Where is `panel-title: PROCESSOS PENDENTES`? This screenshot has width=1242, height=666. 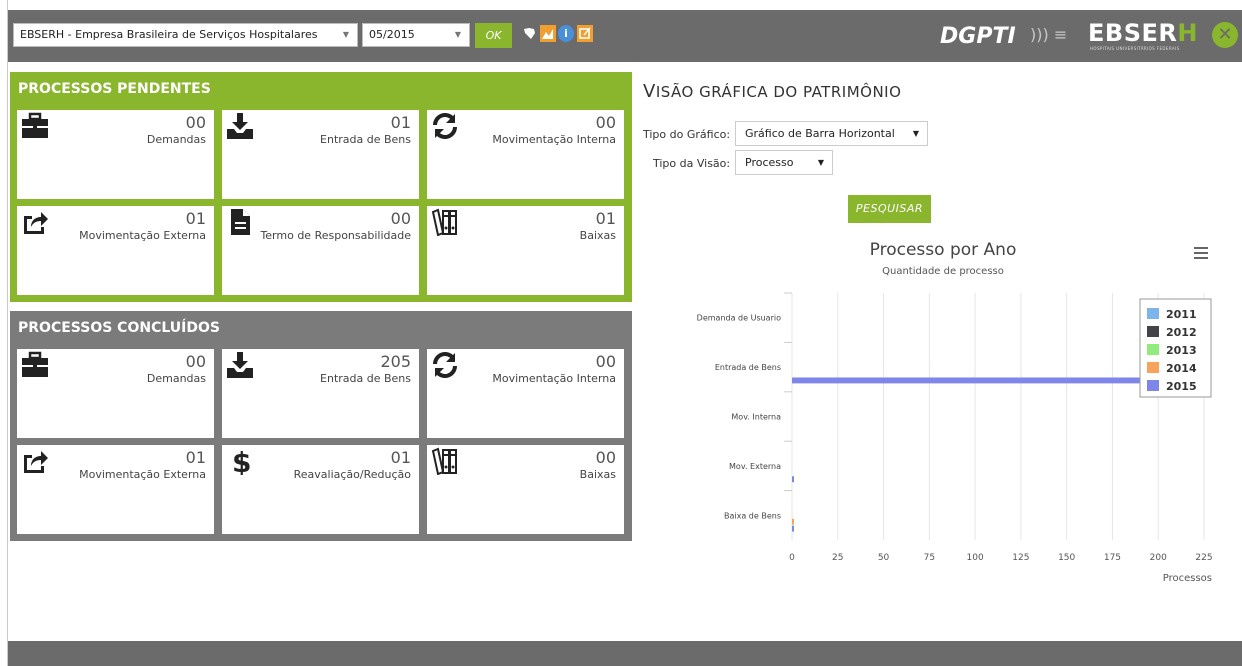 panel-title: PROCESSOS PENDENTES is located at coordinates (114, 89).